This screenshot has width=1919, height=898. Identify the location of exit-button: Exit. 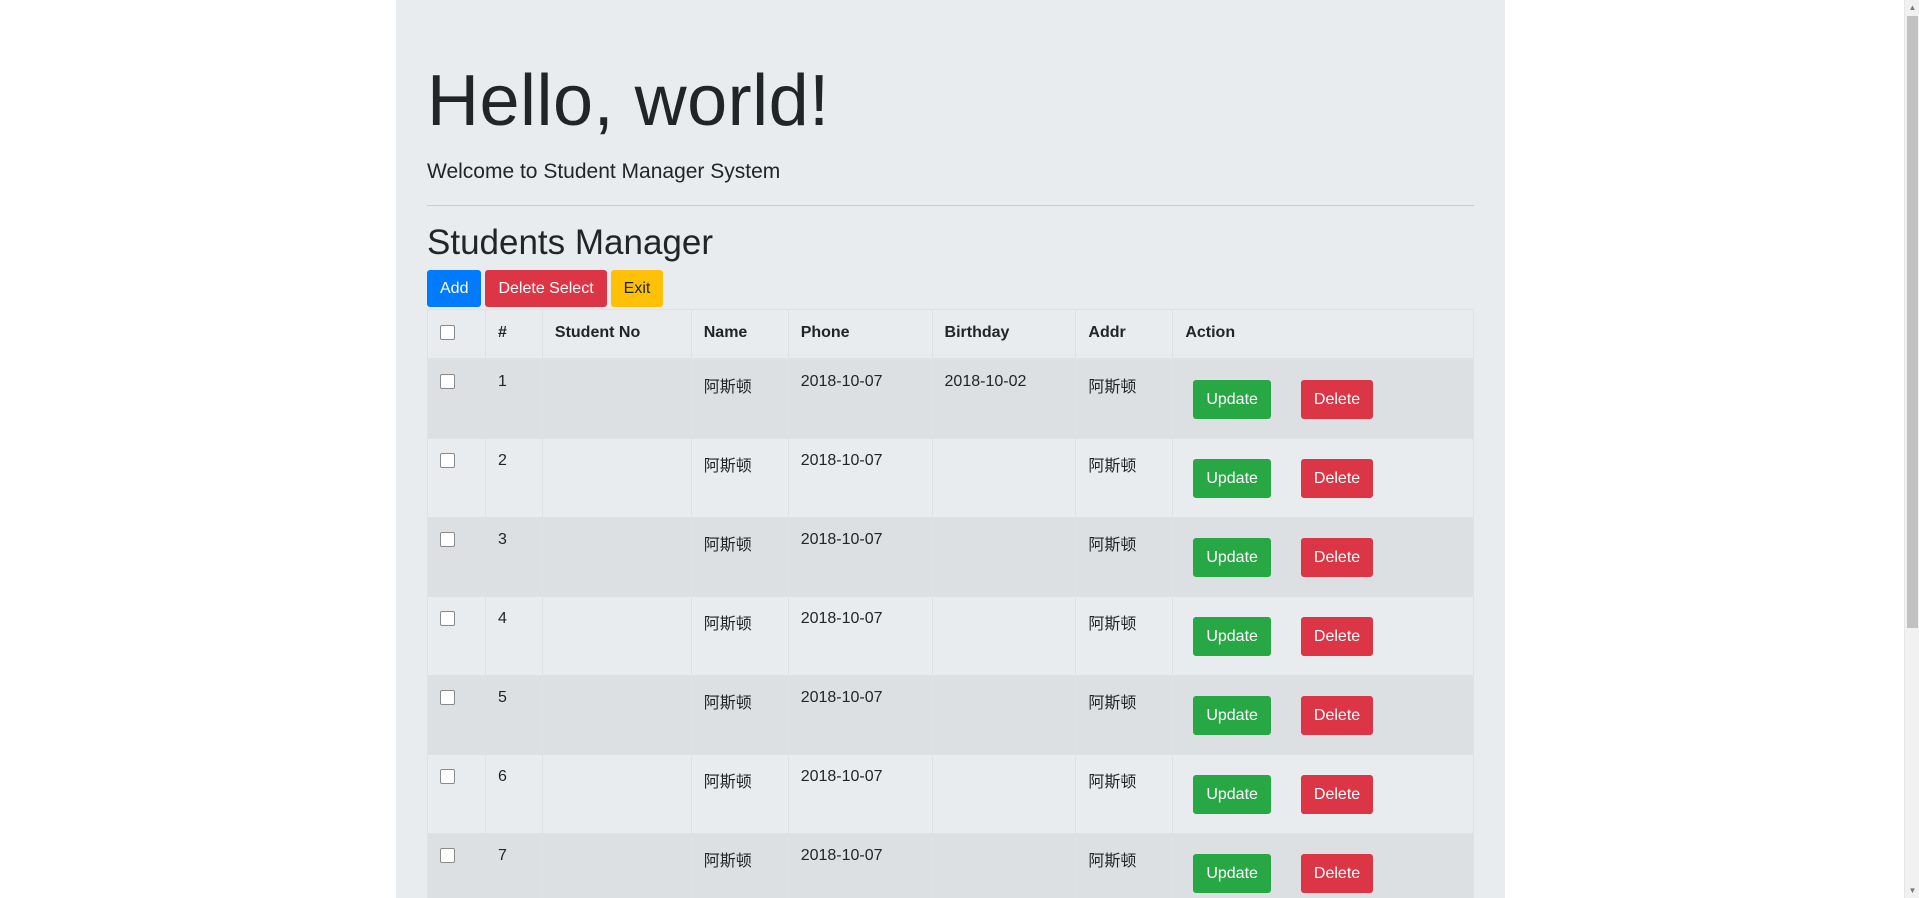
(637, 288).